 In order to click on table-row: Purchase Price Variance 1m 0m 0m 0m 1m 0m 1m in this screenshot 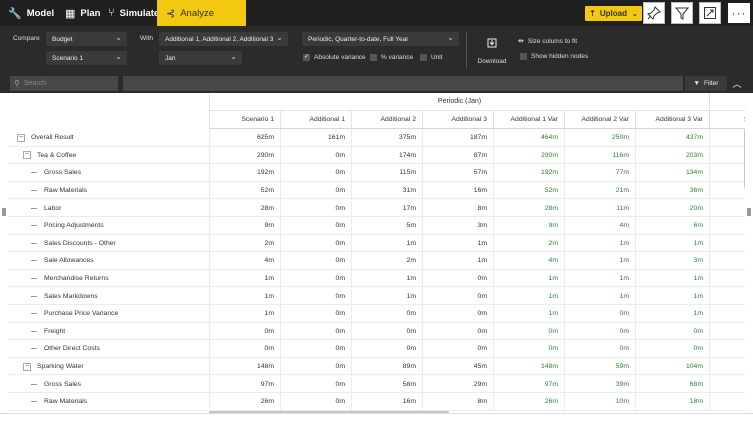, I will do `click(376, 314)`.